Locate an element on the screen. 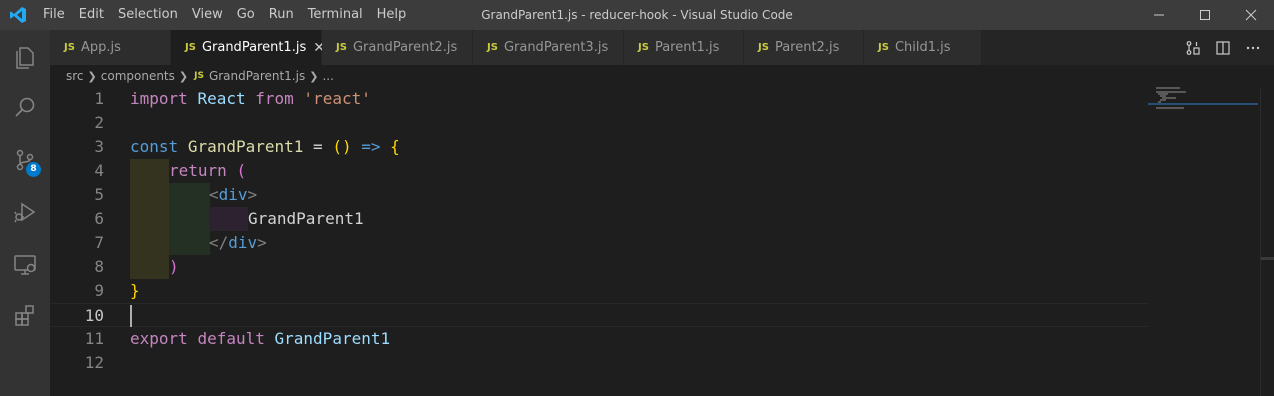 This screenshot has height=396, width=1274. extensions-icon is located at coordinates (25, 316).